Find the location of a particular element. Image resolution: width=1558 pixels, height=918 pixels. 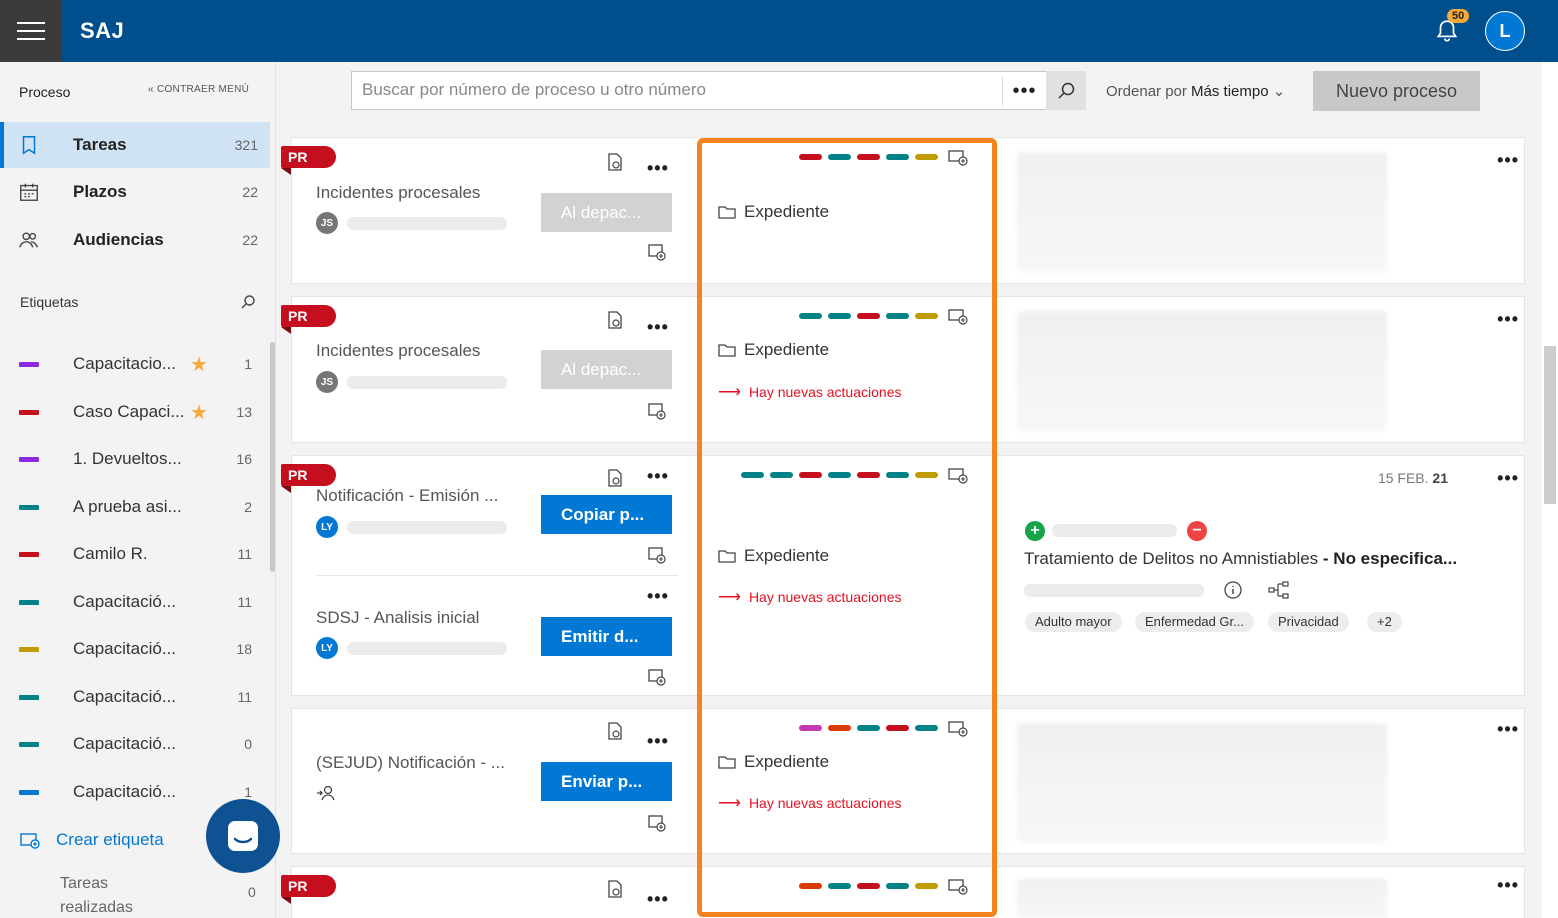

done-tasks-label: Tareas realizadas is located at coordinates (100, 895).